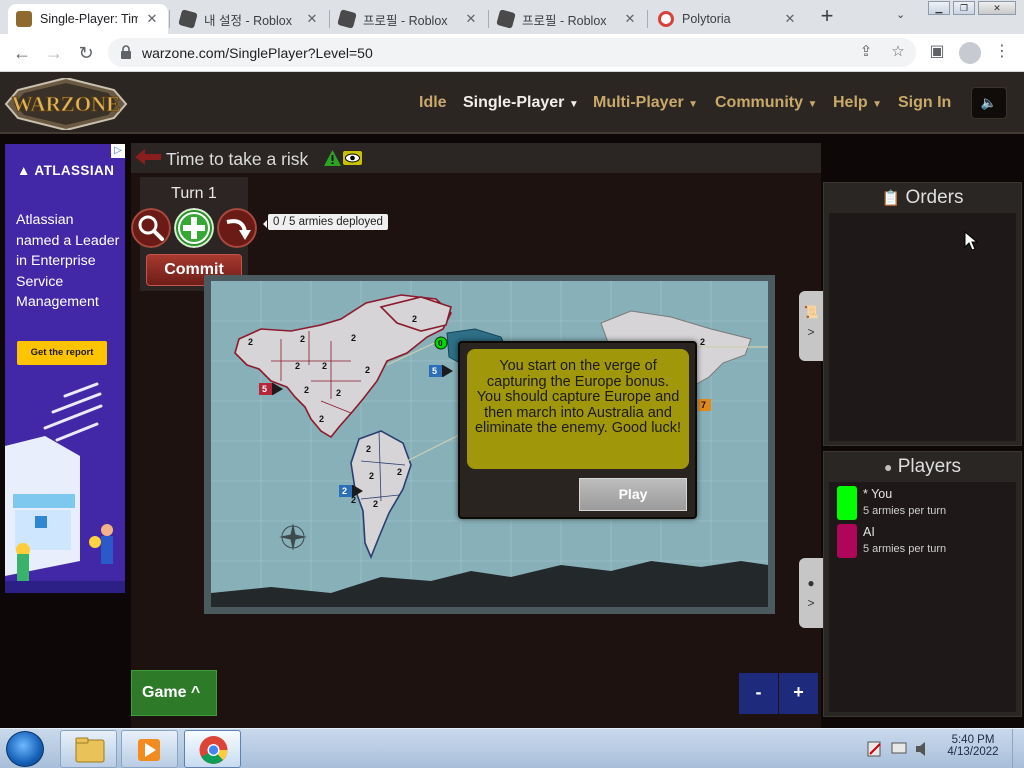  I want to click on deploy-plus-icon, so click(194, 228).